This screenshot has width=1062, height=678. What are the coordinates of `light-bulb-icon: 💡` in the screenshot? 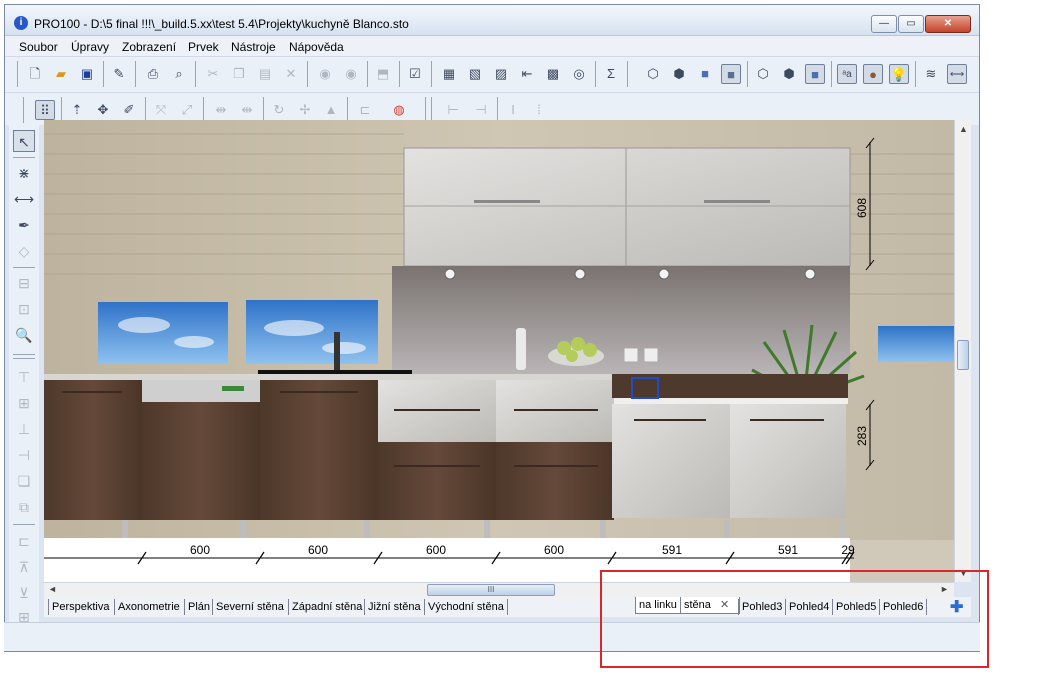 It's located at (899, 74).